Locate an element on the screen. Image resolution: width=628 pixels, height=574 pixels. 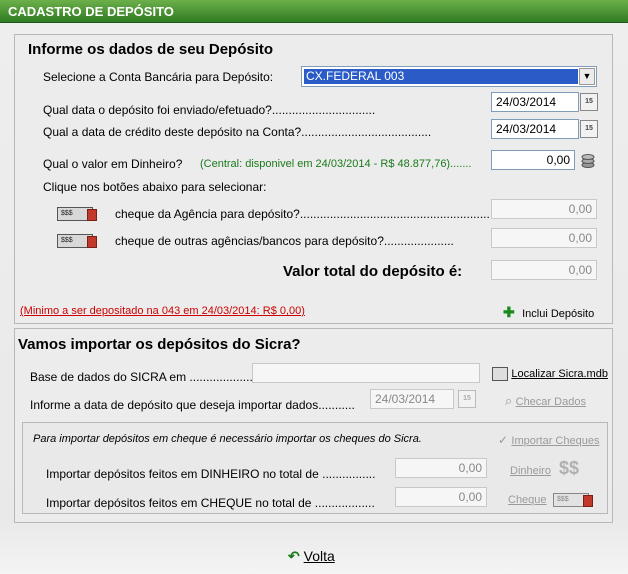
chevron-down-icon: ▼ is located at coordinates (587, 76).